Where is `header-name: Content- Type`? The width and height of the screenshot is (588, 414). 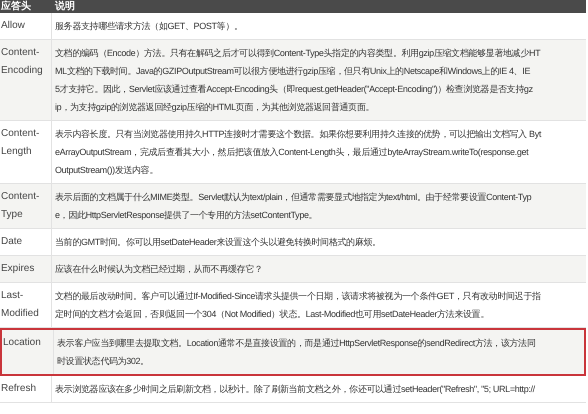
header-name: Content- Type is located at coordinates (20, 206).